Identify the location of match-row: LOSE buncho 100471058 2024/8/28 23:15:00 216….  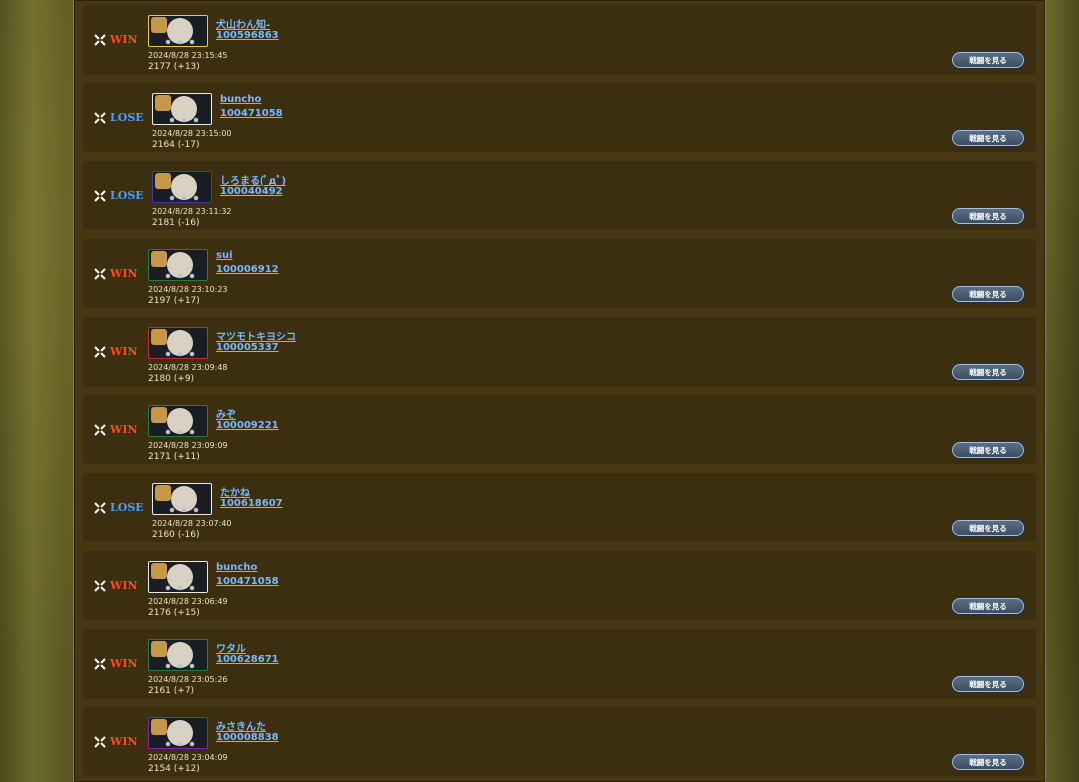
(559, 117).